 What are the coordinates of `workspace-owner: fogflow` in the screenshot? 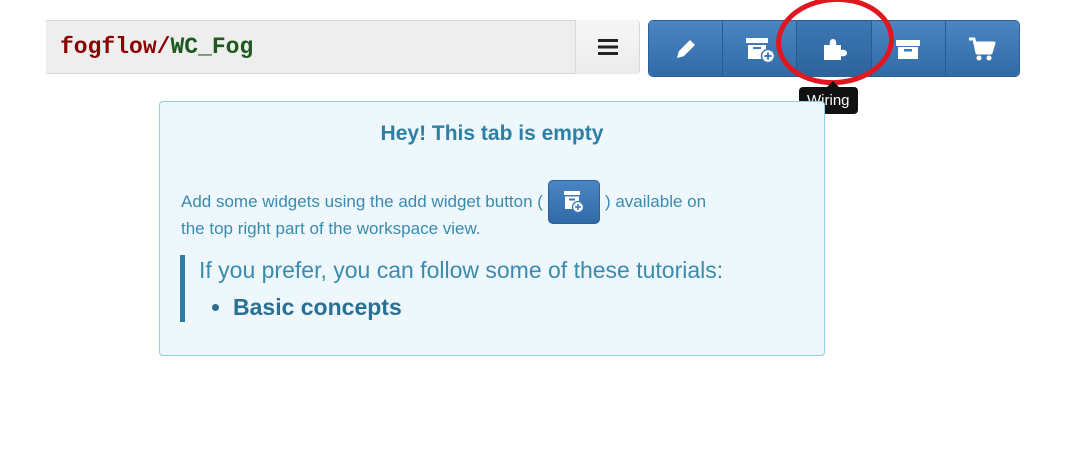 It's located at (108, 47).